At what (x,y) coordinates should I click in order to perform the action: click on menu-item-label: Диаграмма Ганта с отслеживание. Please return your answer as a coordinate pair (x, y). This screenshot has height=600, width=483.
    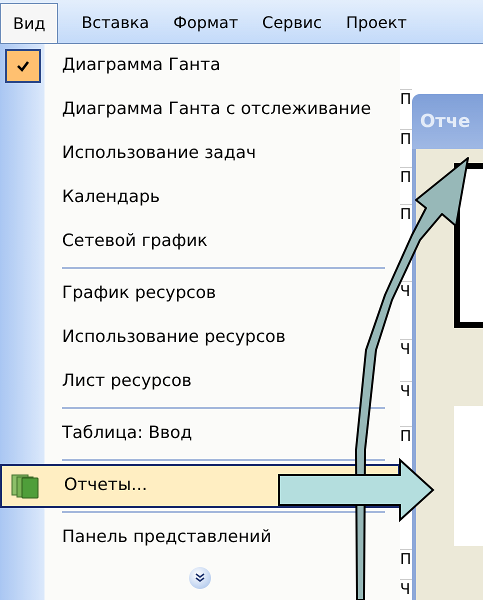
    Looking at the image, I should click on (216, 110).